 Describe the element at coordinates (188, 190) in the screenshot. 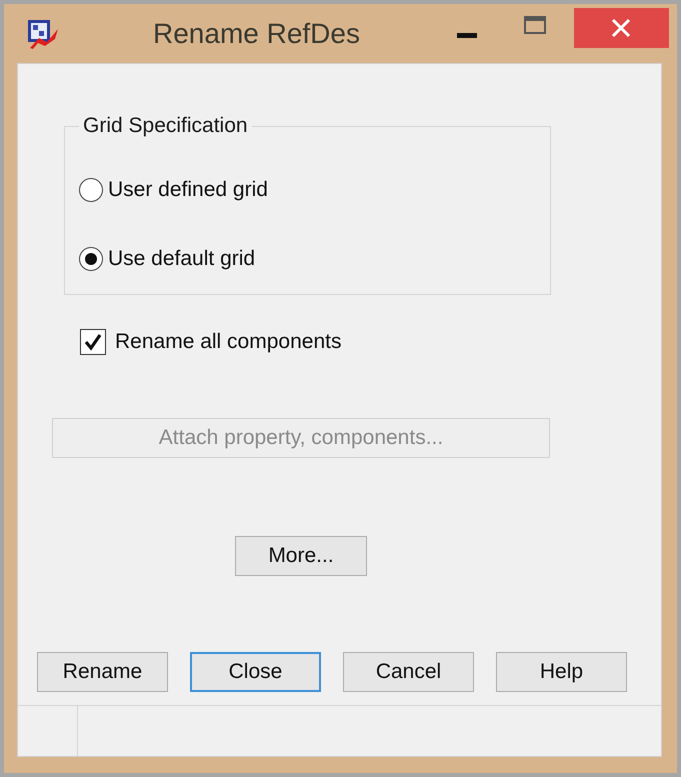

I see `radio-label: User defined grid` at that location.